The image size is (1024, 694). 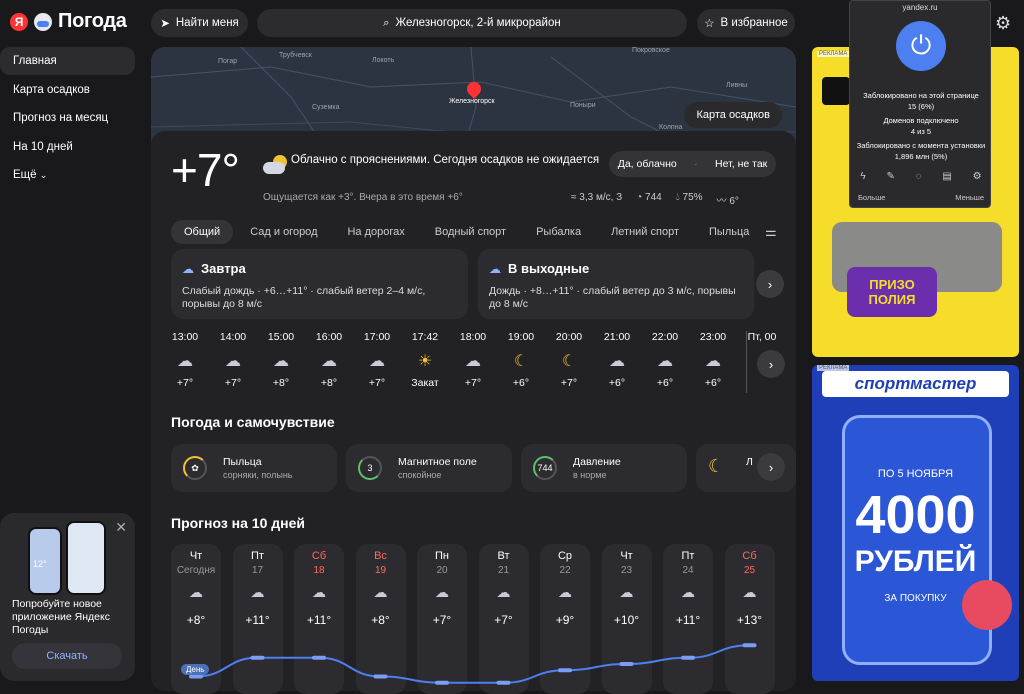 What do you see at coordinates (19, 21) in the screenshot?
I see `yandex-logo-icon: Я` at bounding box center [19, 21].